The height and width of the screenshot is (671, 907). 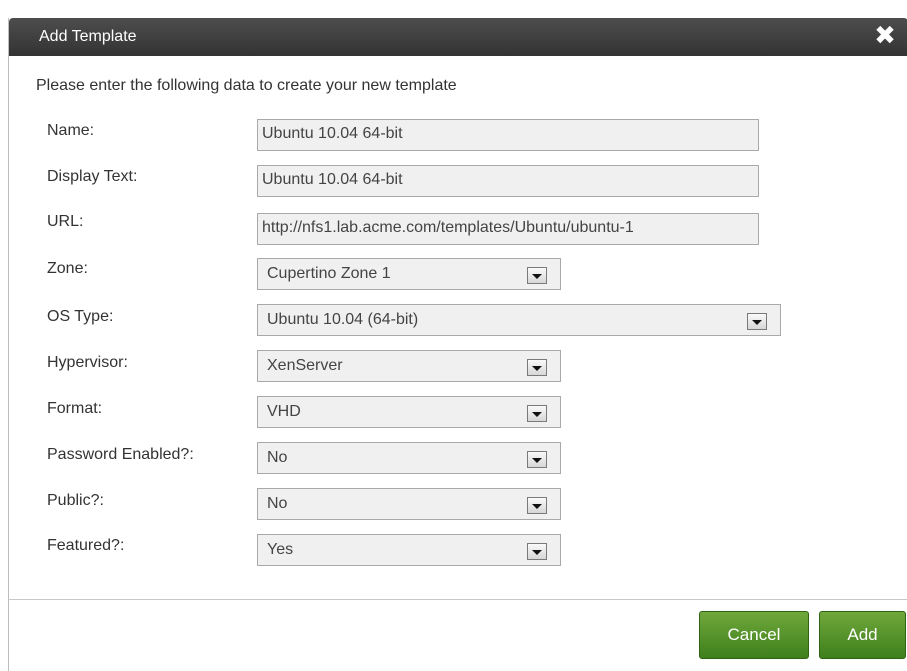 I want to click on hypervisor-select: XenServer, so click(x=409, y=366).